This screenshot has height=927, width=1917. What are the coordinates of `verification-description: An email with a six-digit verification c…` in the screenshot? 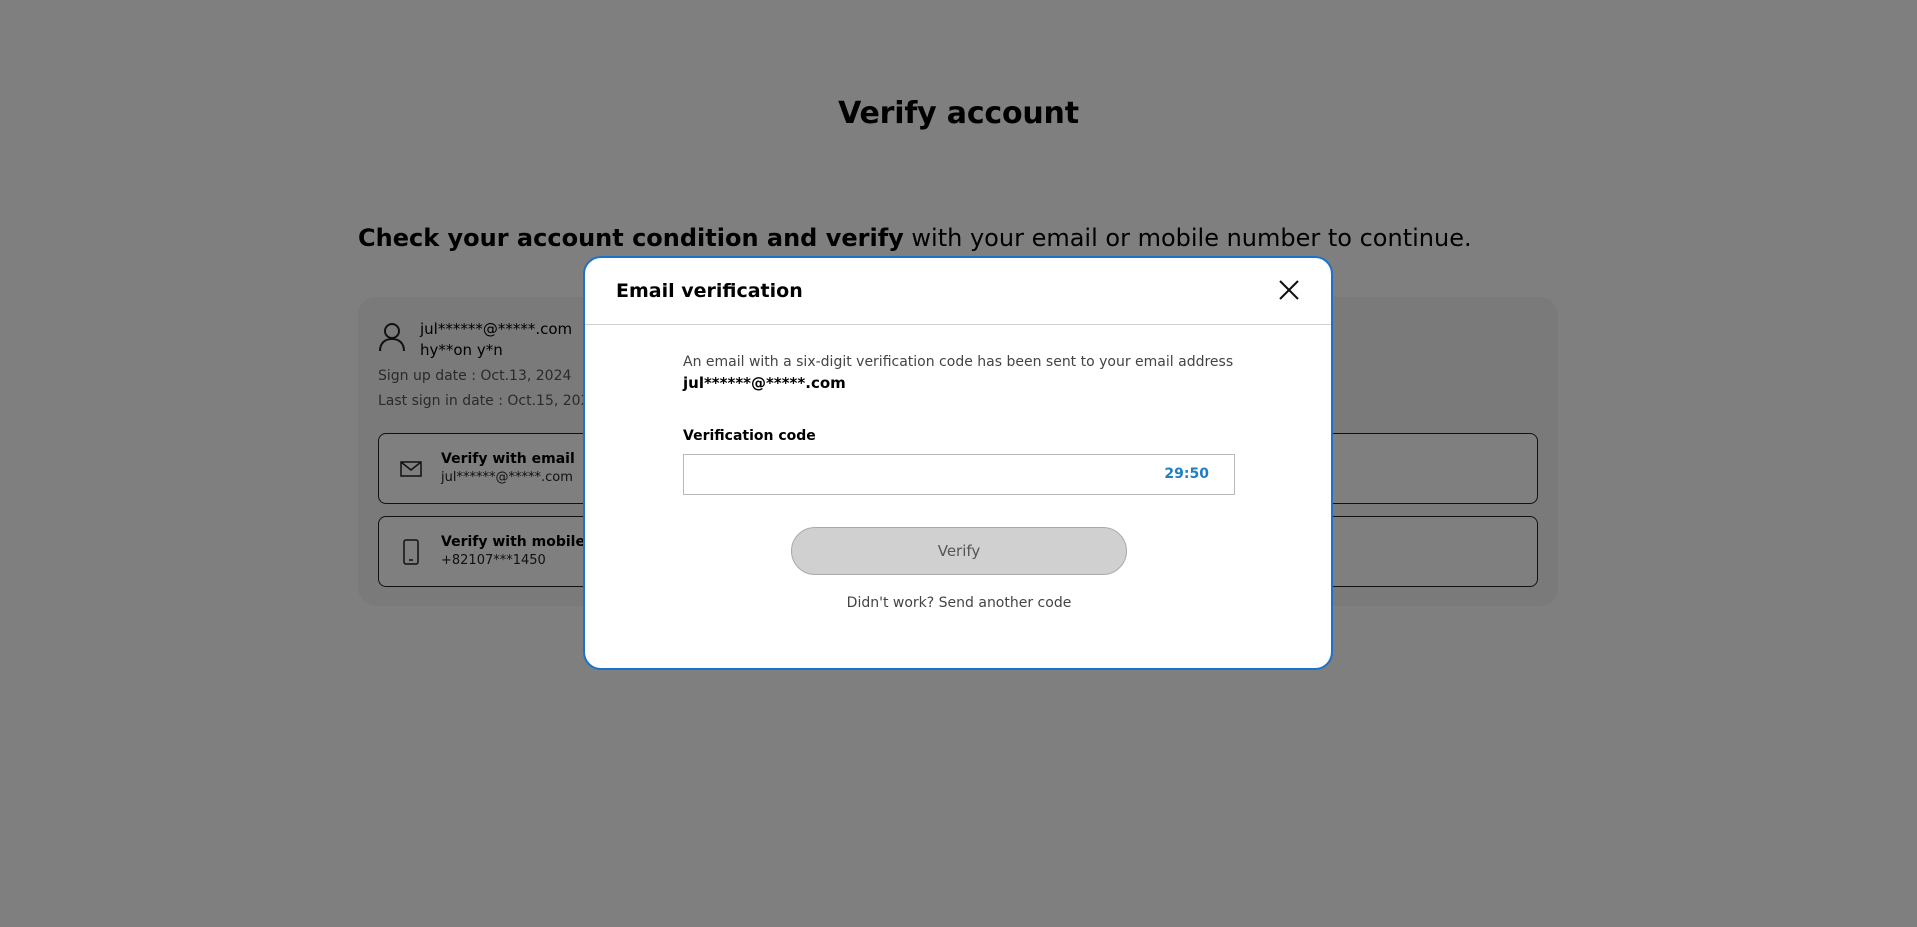 It's located at (958, 362).